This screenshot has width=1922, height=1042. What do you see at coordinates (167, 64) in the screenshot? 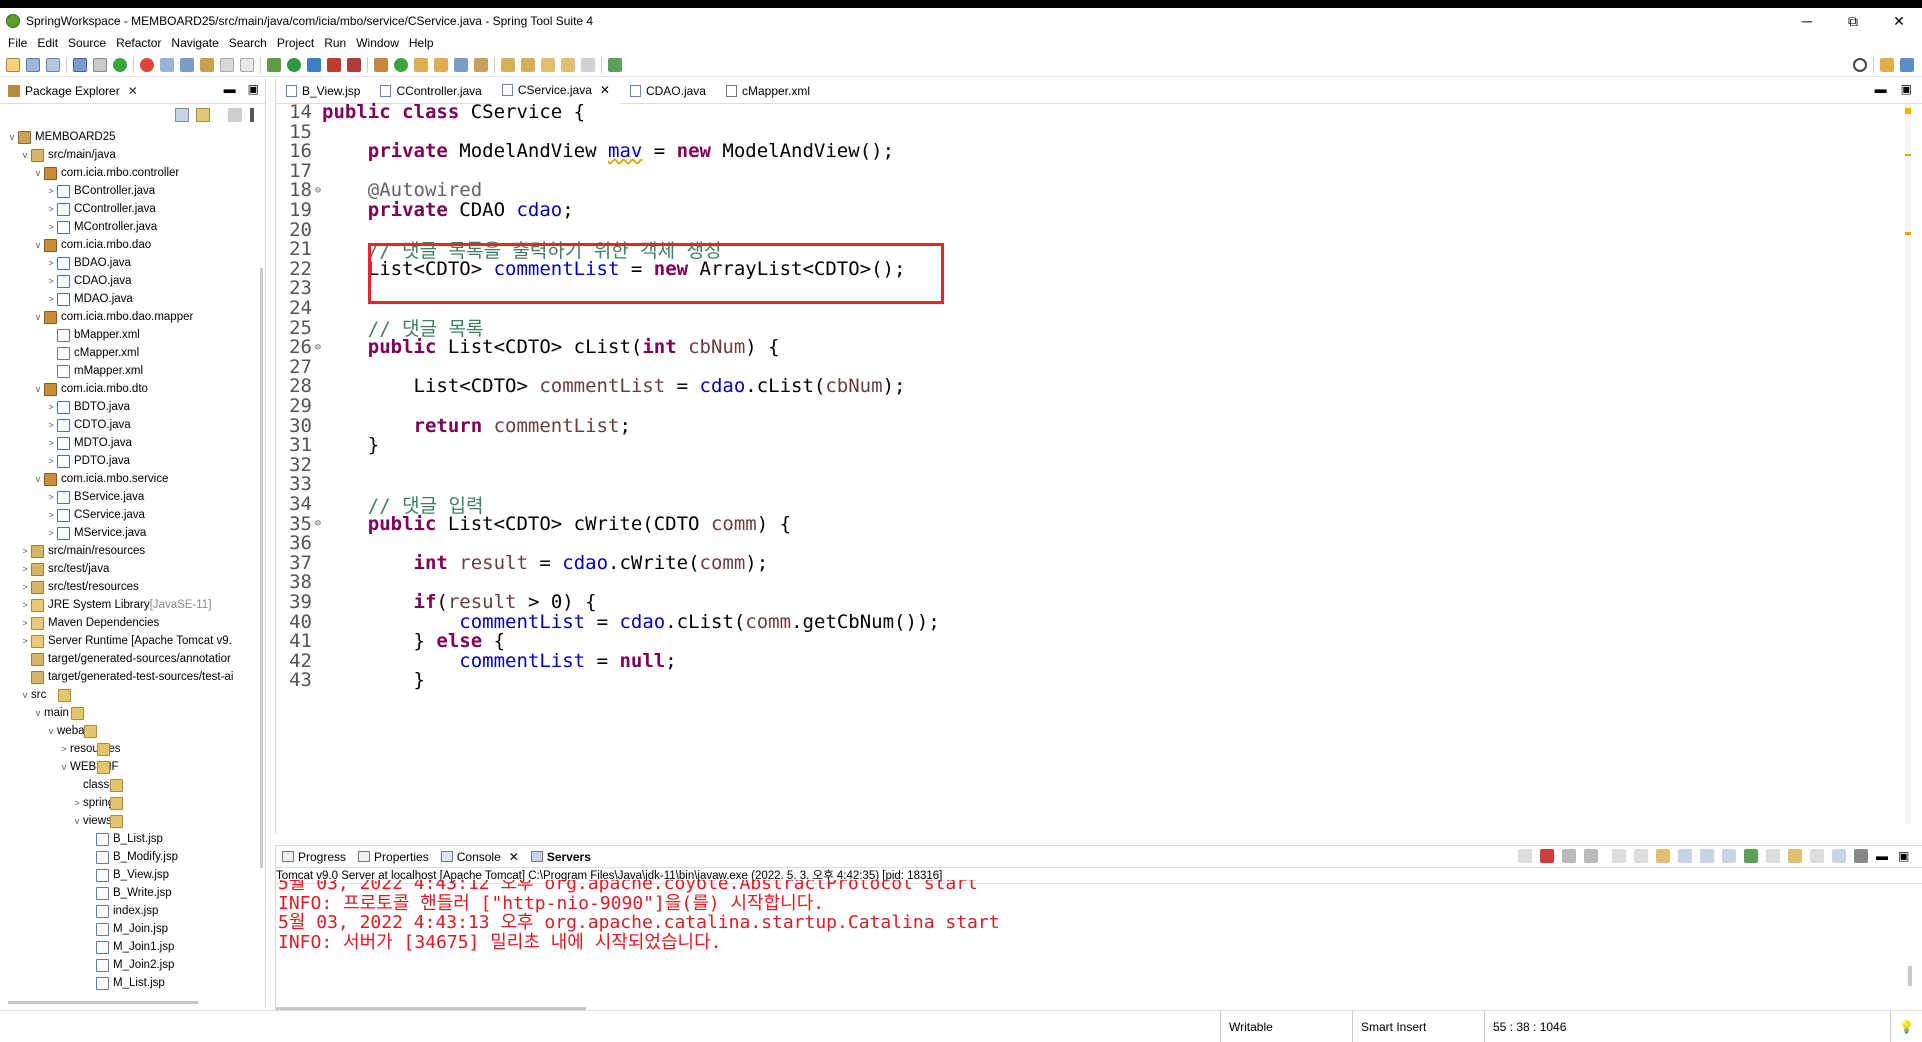
I see `open-type-icon` at bounding box center [167, 64].